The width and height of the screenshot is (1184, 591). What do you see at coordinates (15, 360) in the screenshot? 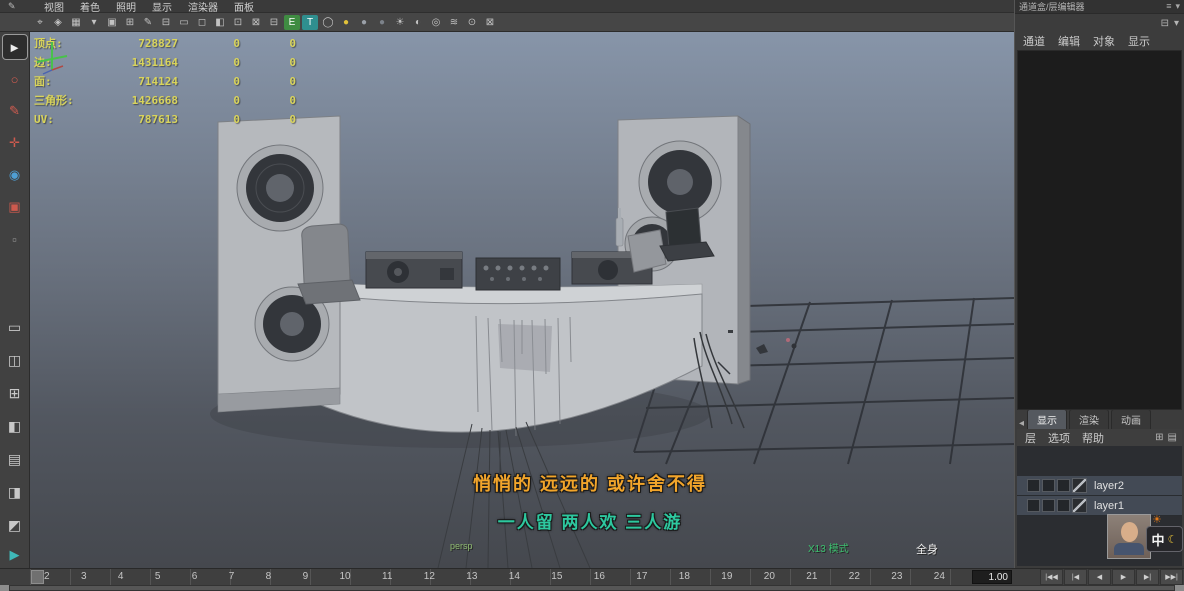
I see `layout-shortcut-icon: ◫` at bounding box center [15, 360].